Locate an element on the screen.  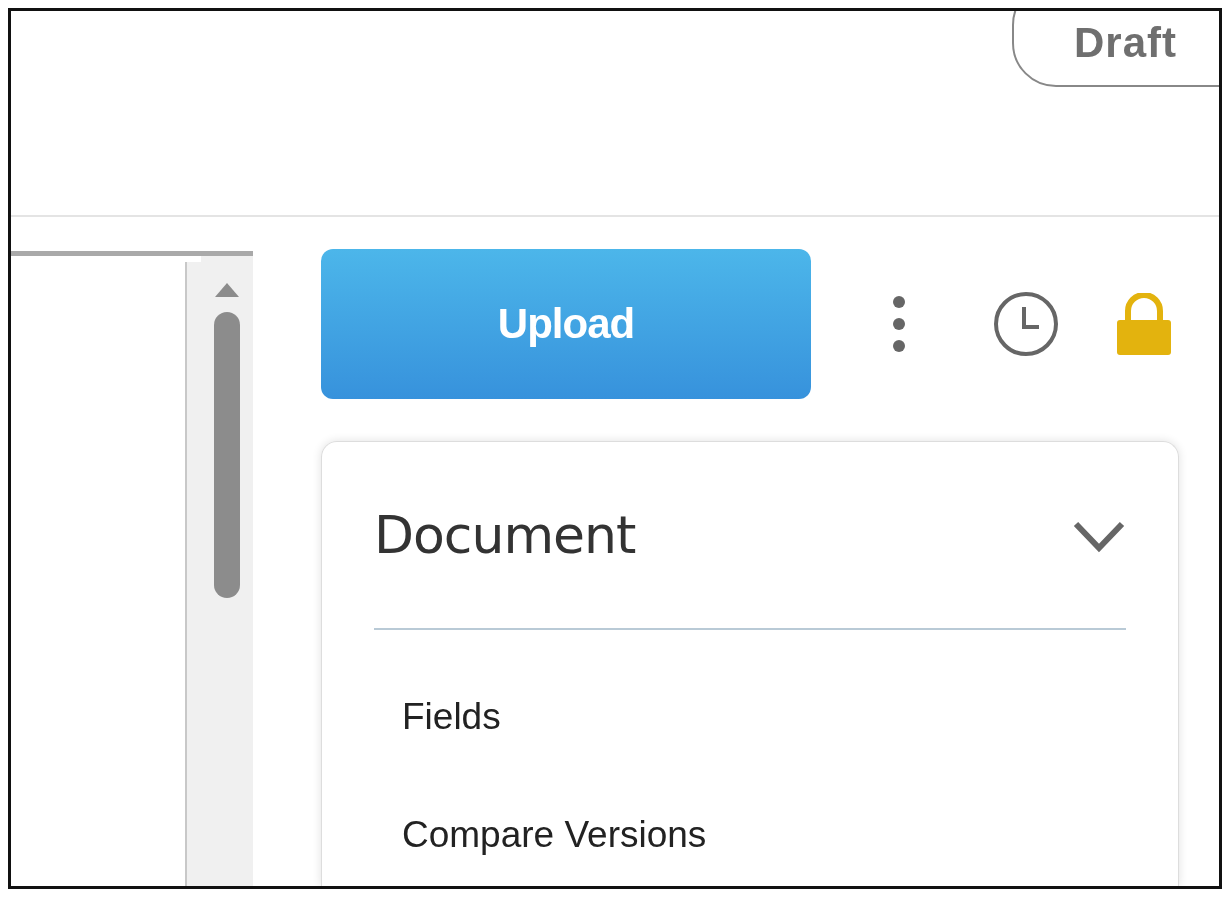
panel-menu-item: Compare Versions is located at coordinates (750, 835).